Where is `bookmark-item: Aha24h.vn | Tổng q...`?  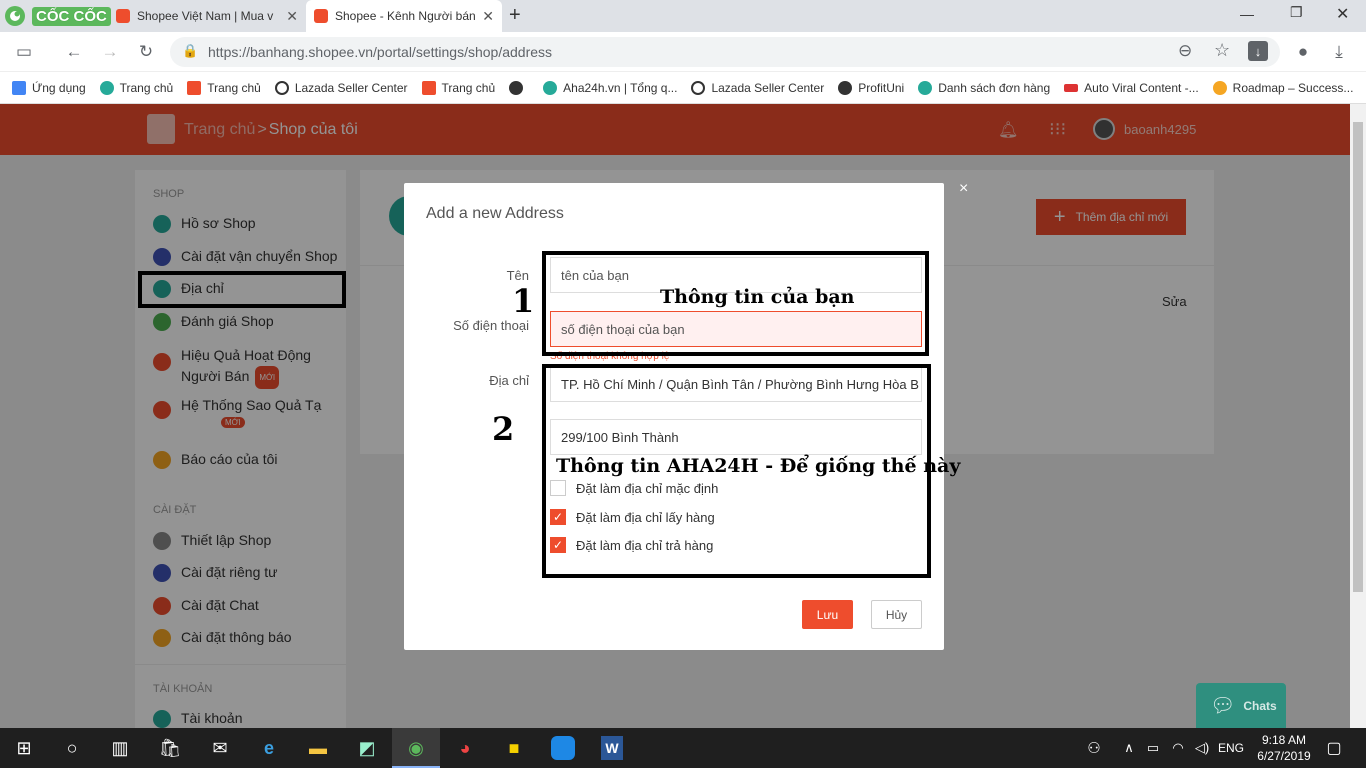 bookmark-item: Aha24h.vn | Tổng q... is located at coordinates (610, 87).